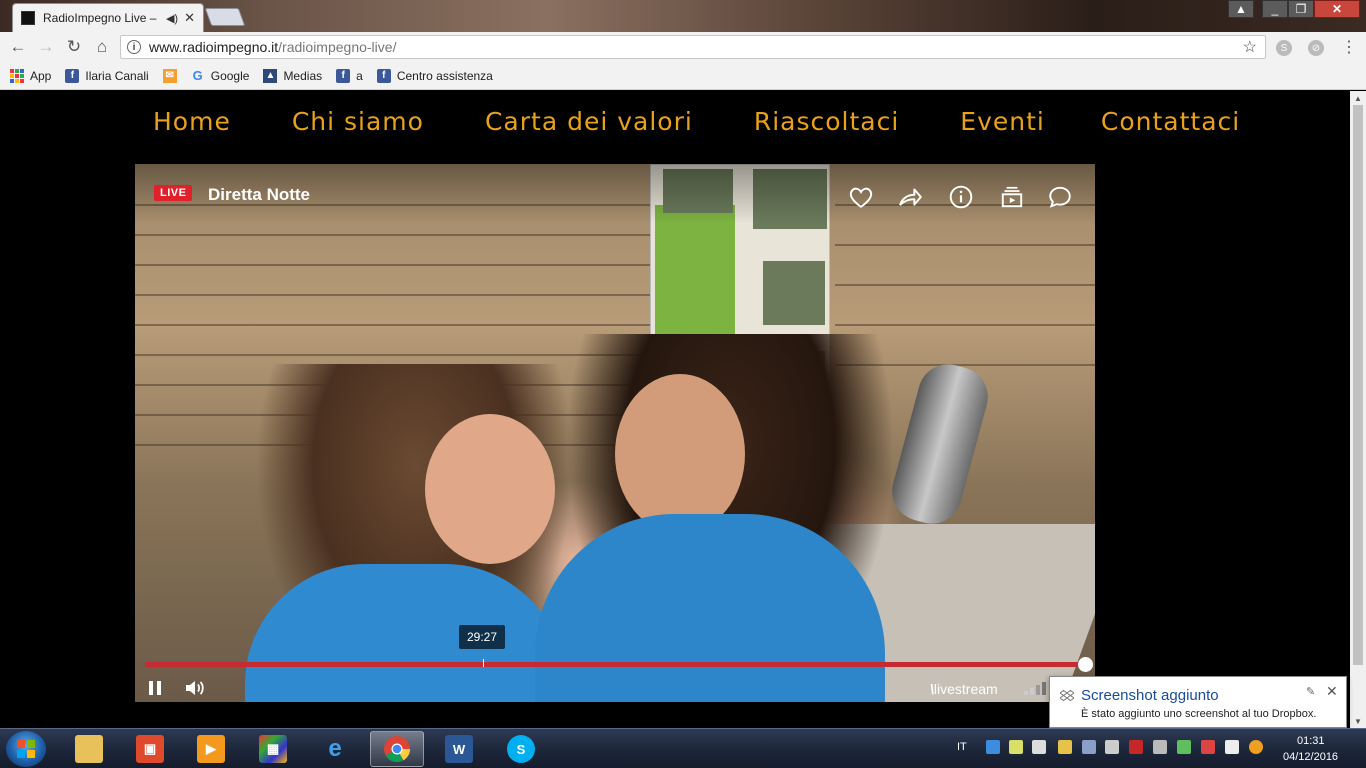  What do you see at coordinates (292, 75) in the screenshot?
I see `bookmark-medias: ▲ Medias` at bounding box center [292, 75].